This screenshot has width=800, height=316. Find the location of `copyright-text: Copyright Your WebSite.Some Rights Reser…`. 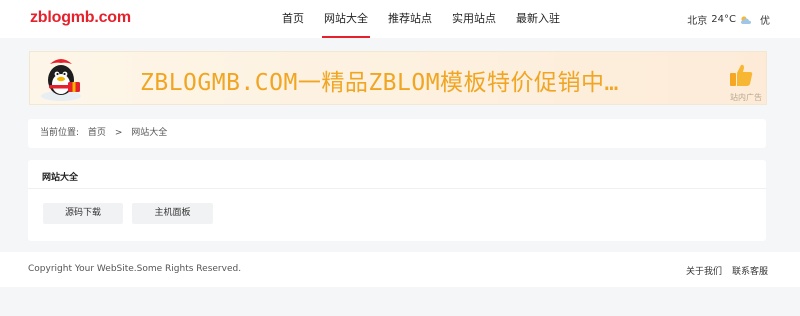

copyright-text: Copyright Your WebSite.Some Rights Reser… is located at coordinates (135, 269).